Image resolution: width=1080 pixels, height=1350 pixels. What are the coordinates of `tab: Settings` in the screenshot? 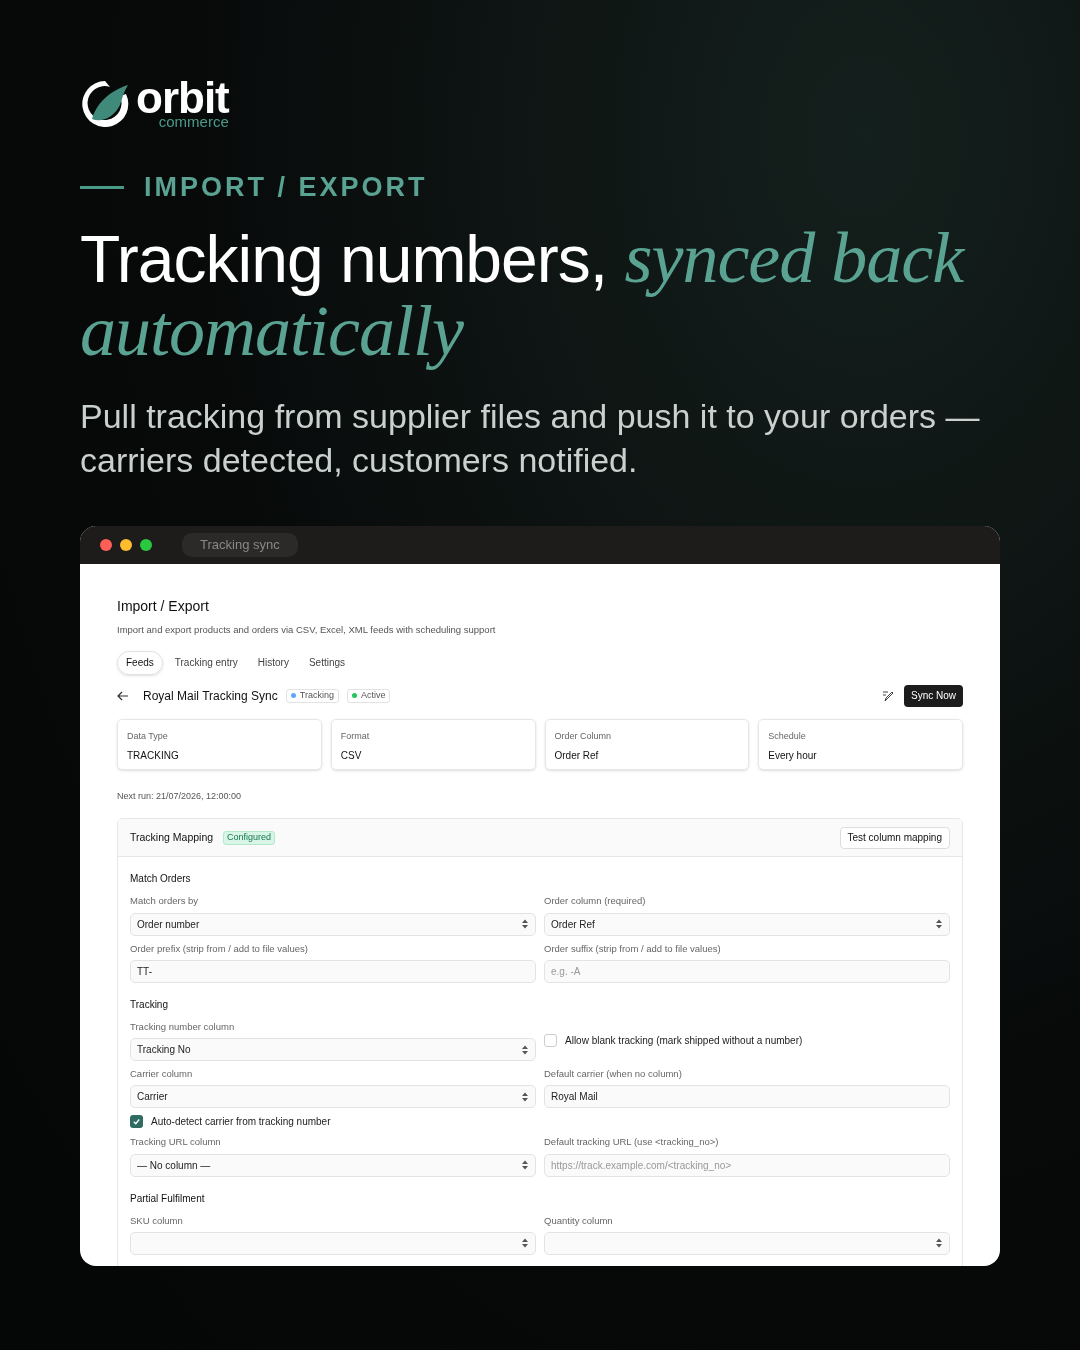 It's located at (327, 662).